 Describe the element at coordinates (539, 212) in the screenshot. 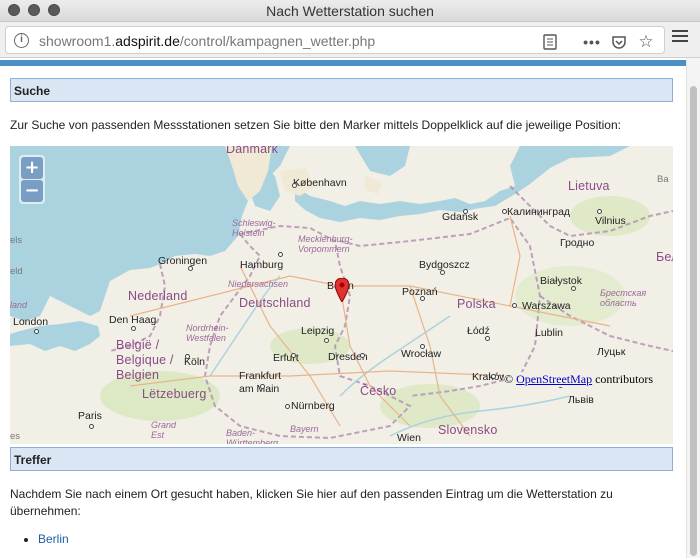

I see `map-label: Калининград` at that location.